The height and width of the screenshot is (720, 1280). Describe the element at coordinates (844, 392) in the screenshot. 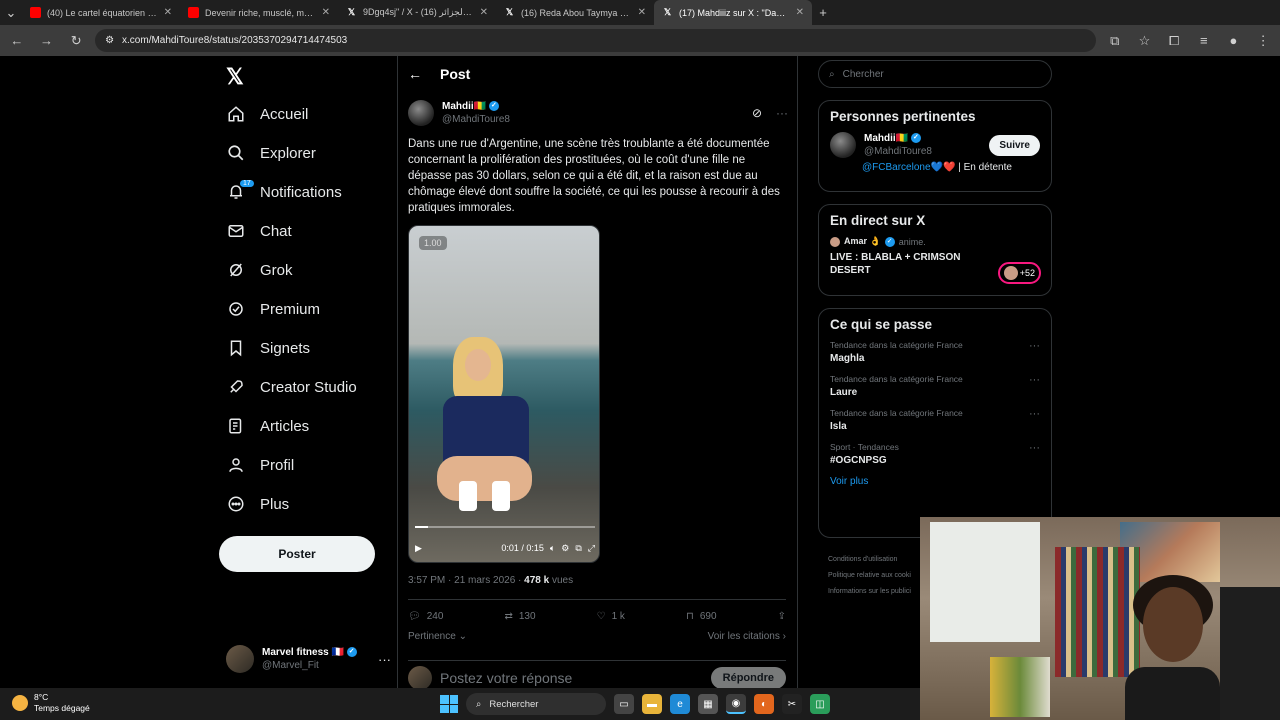

I see `trend-name: Laure` at that location.